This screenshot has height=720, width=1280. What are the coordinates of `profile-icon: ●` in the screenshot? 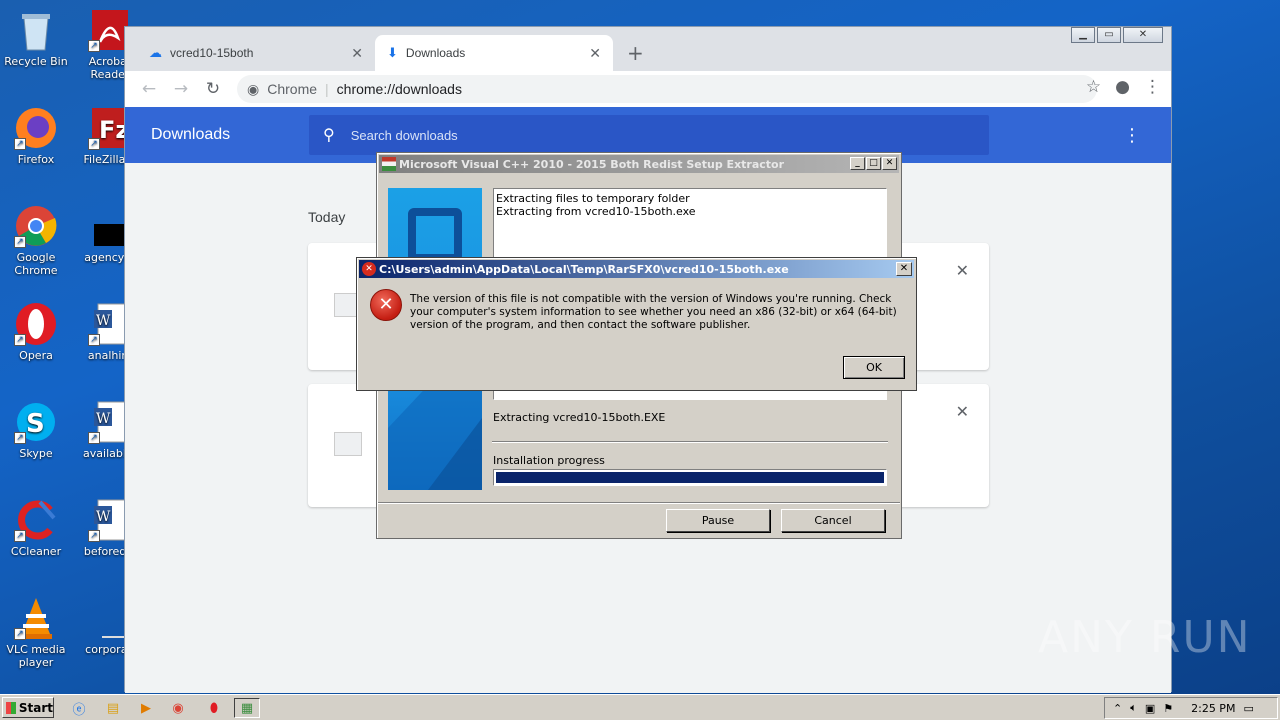 It's located at (1122, 87).